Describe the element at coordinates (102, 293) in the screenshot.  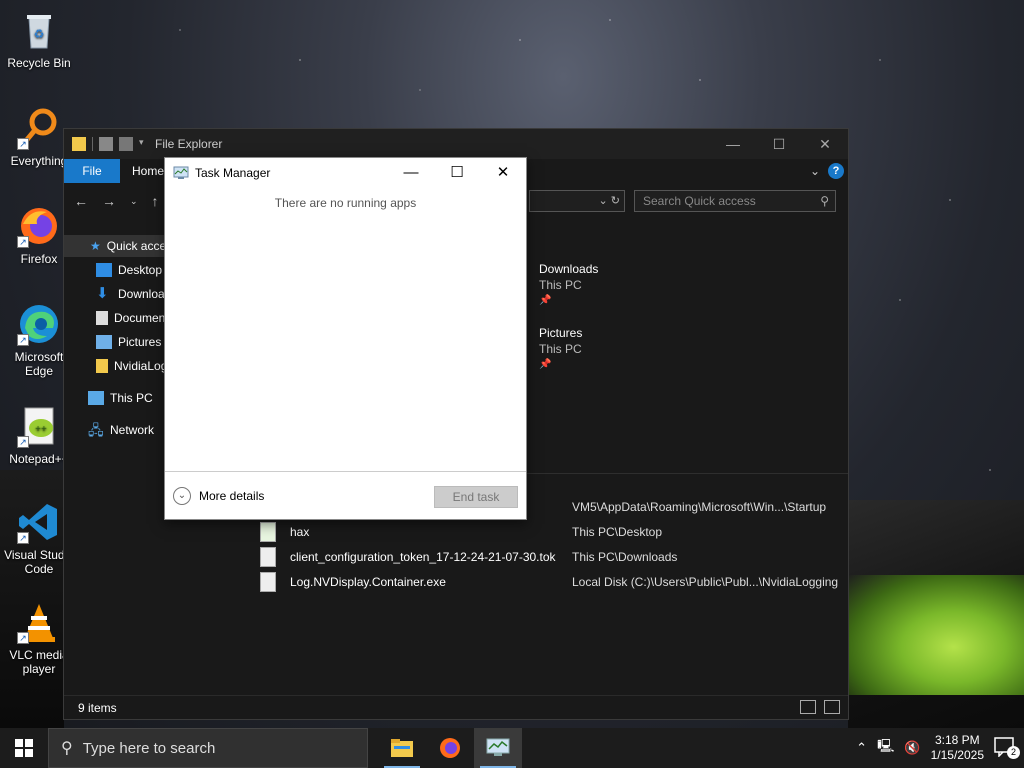
I see `download-arrow-icon: ⬇` at that location.